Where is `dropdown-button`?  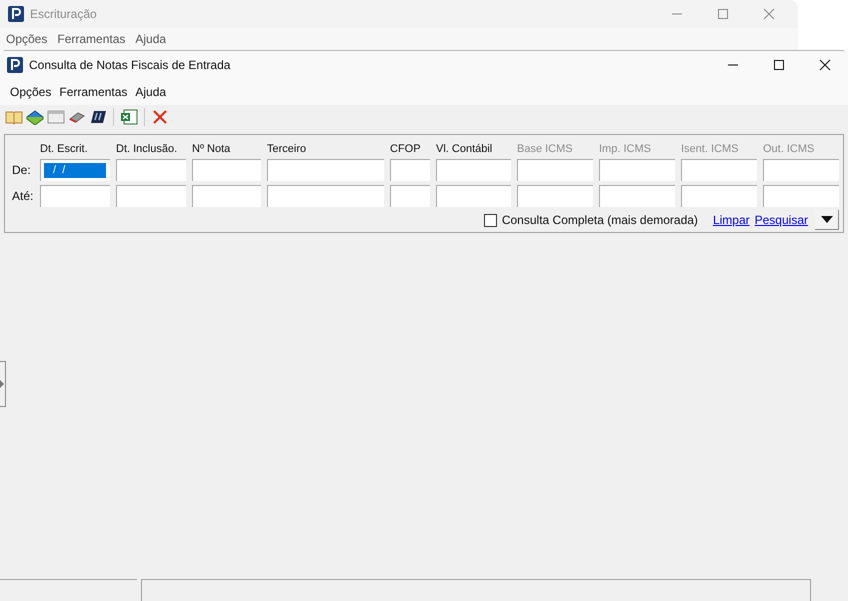
dropdown-button is located at coordinates (827, 220).